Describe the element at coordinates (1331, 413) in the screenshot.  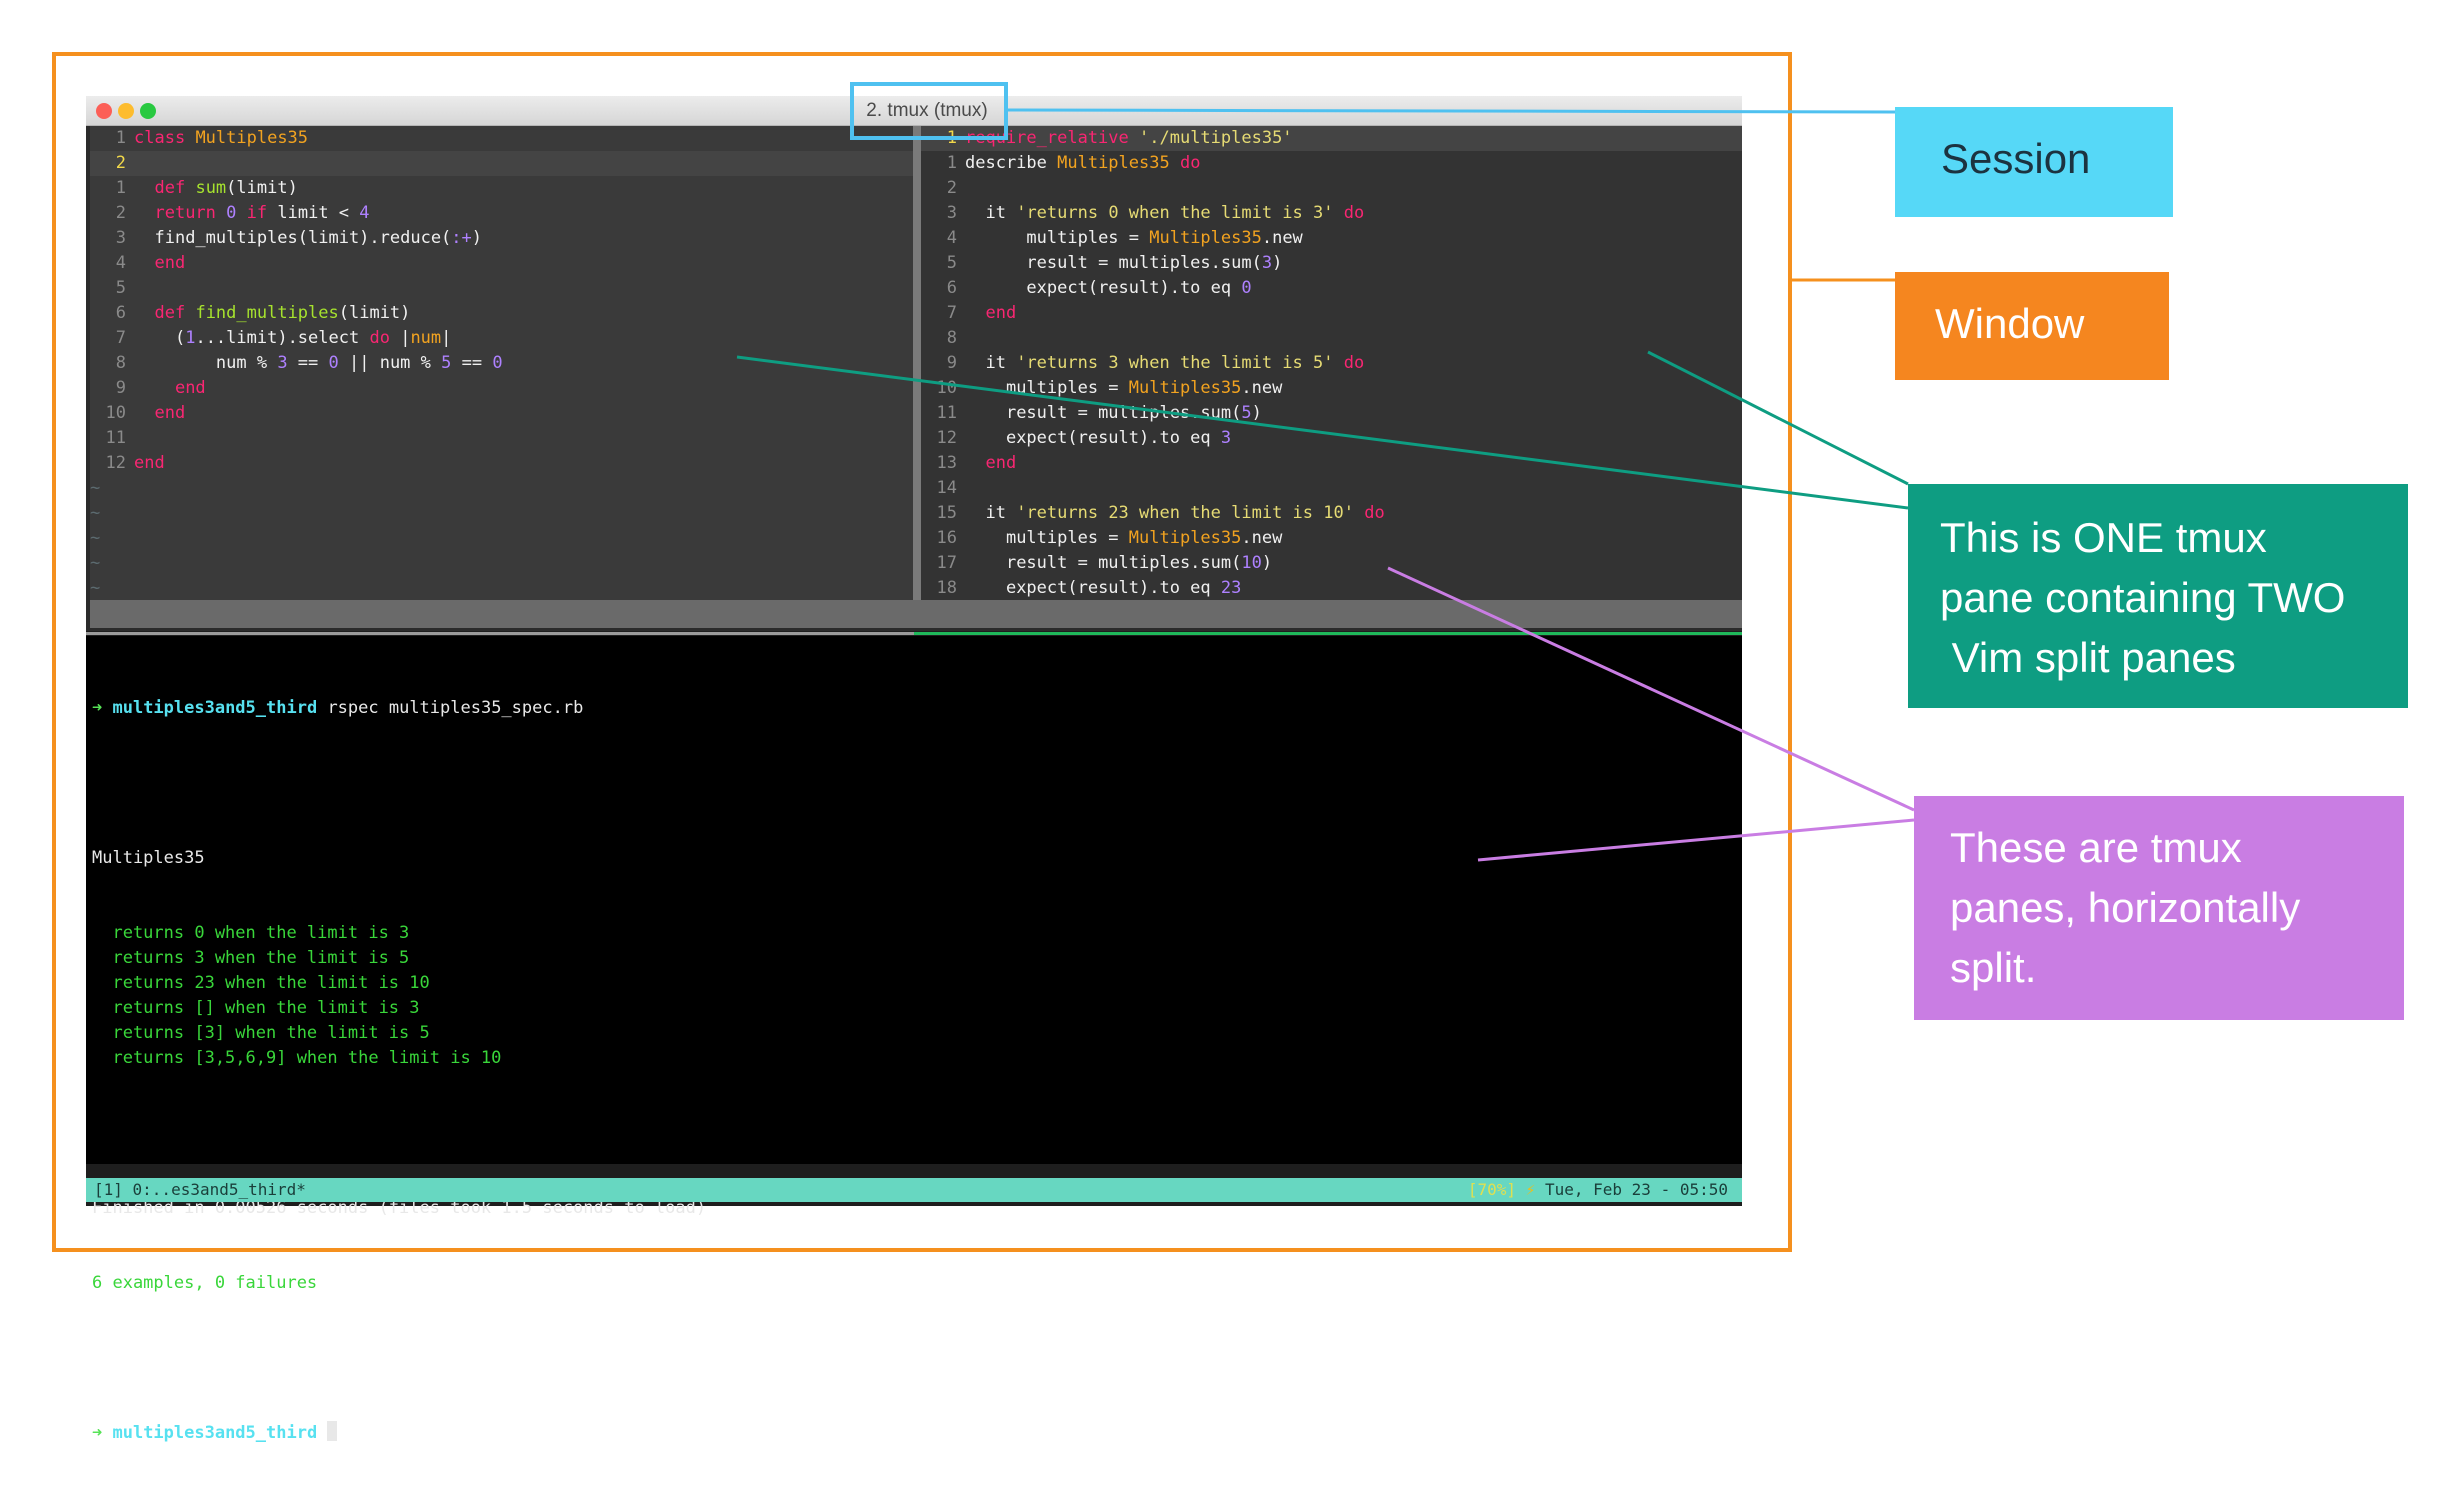
I see `code-line: 11 result = multiples.sum(5)` at that location.